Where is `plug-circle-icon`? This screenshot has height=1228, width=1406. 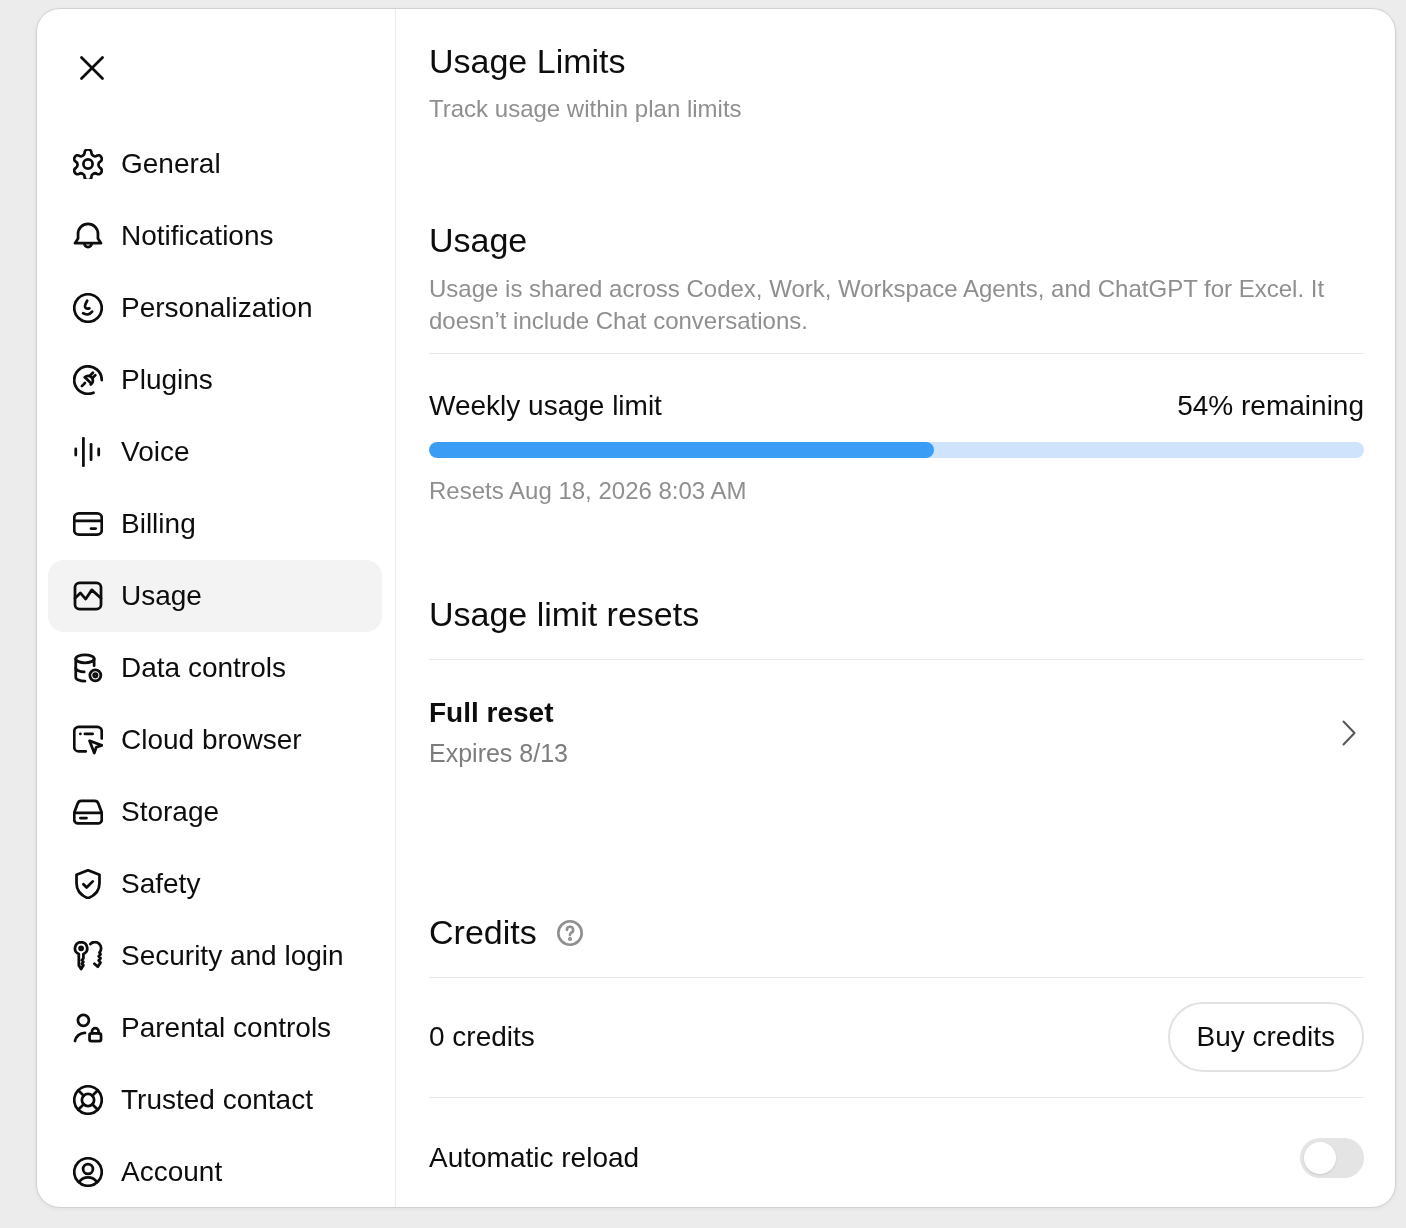 plug-circle-icon is located at coordinates (88, 380).